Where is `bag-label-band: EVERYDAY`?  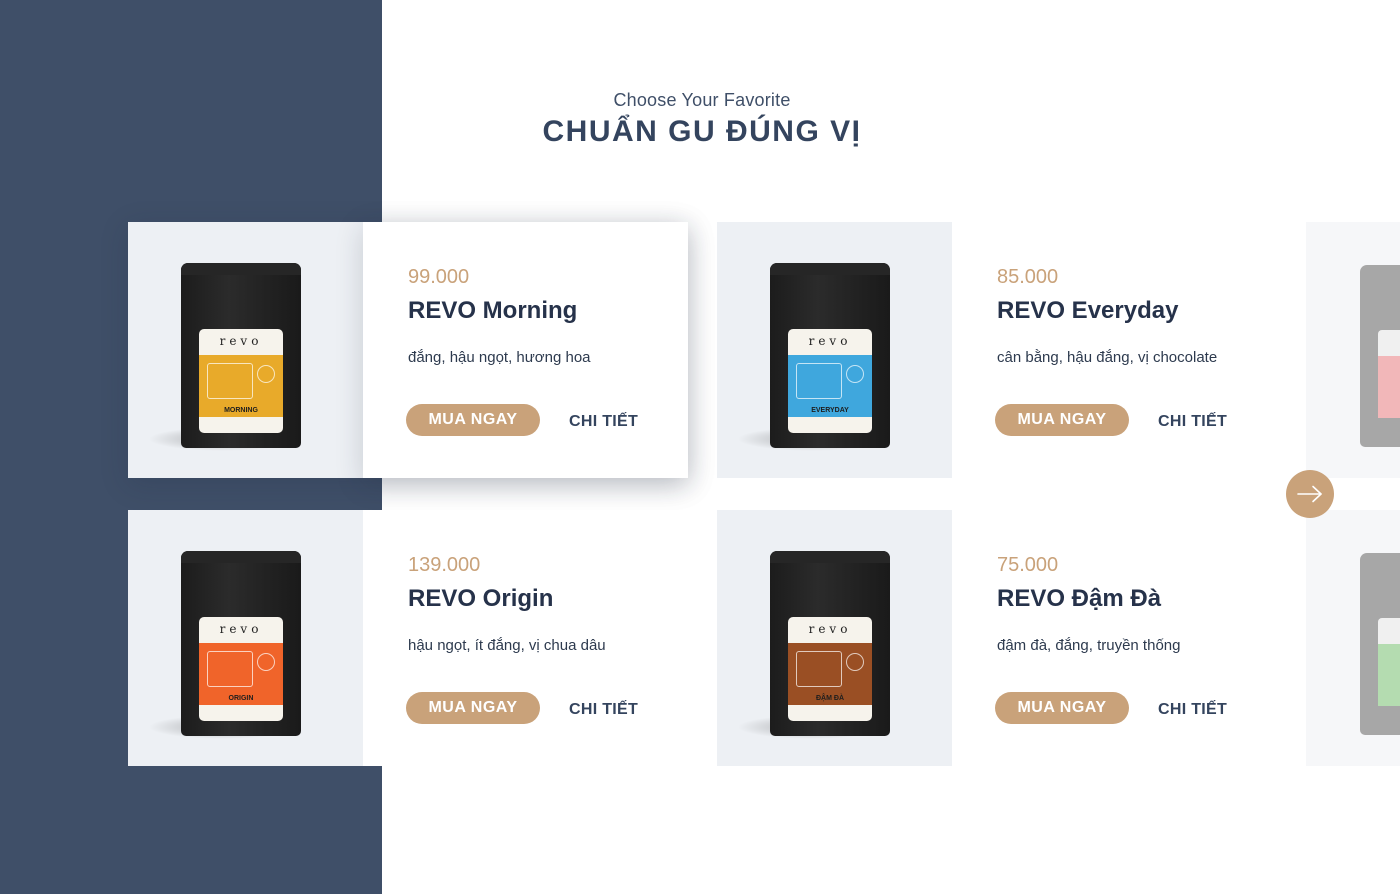 bag-label-band: EVERYDAY is located at coordinates (830, 386).